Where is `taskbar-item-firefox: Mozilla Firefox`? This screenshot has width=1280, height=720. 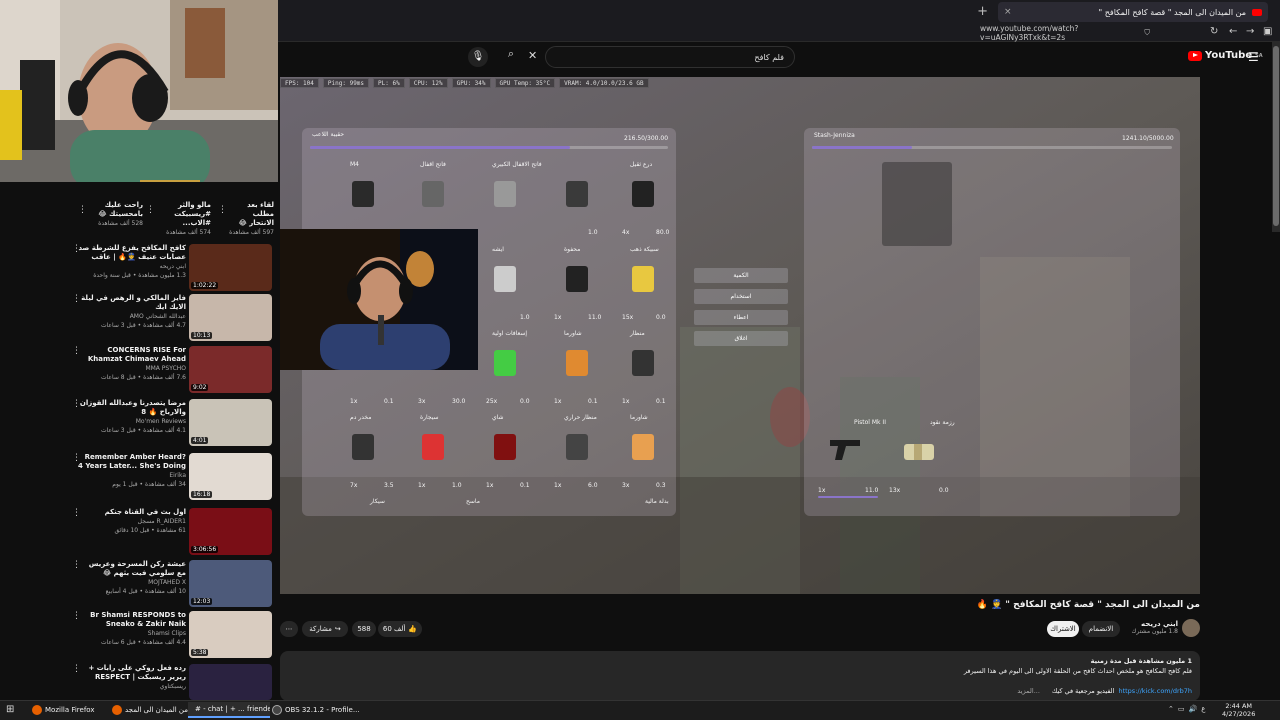
taskbar-item-firefox: Mozilla Firefox is located at coordinates (63, 710).